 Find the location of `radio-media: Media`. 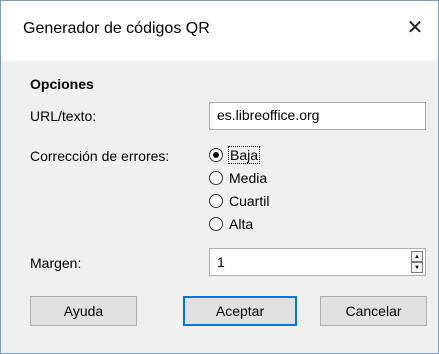

radio-media: Media is located at coordinates (238, 178).